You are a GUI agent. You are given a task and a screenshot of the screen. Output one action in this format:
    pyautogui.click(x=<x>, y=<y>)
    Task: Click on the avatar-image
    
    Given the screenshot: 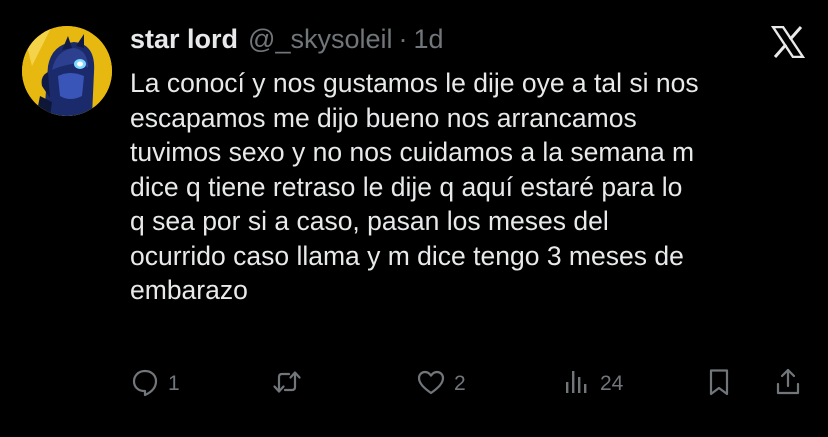 What is the action you would take?
    pyautogui.click(x=67, y=71)
    